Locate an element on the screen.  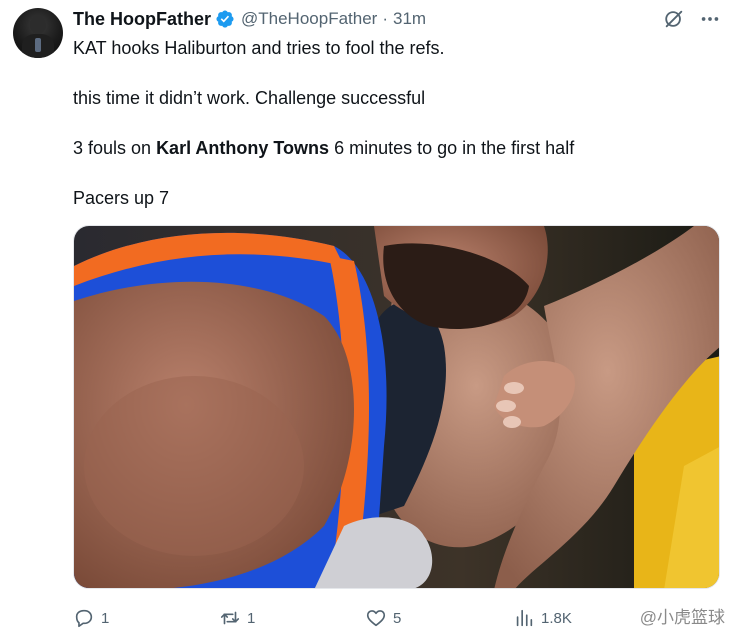
avatar is located at coordinates (38, 33).